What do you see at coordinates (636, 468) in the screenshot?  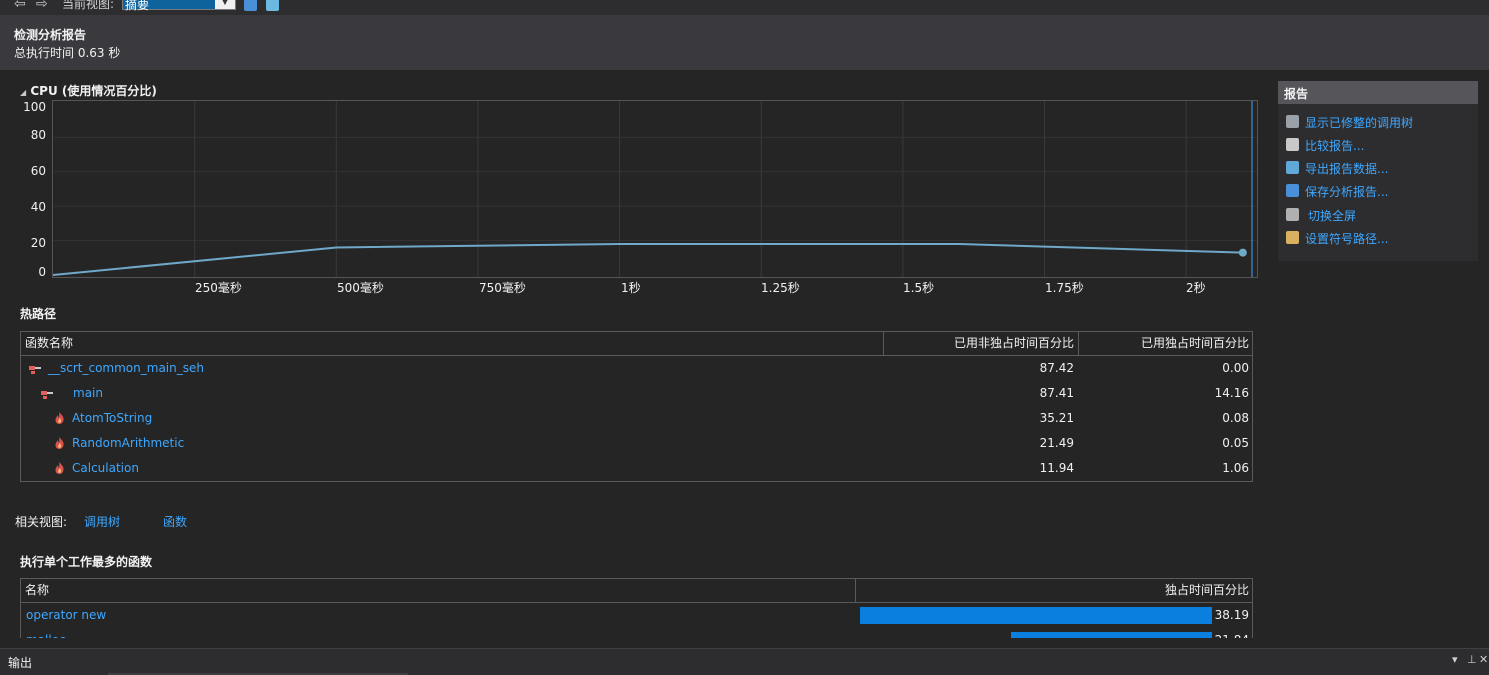 I see `table-row: Calculation 11.94 1.06` at bounding box center [636, 468].